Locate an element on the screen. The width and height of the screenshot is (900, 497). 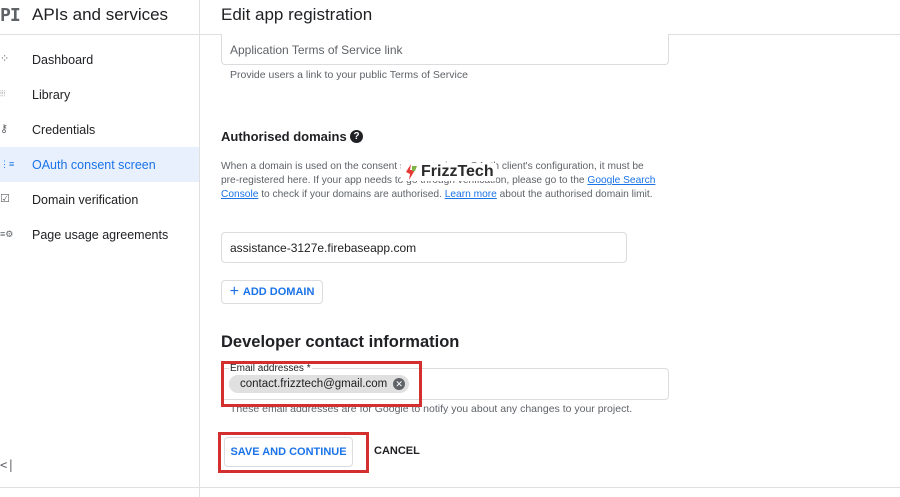
authorised-domain-value: assistance-3127e.firebaseapp.com is located at coordinates (323, 248).